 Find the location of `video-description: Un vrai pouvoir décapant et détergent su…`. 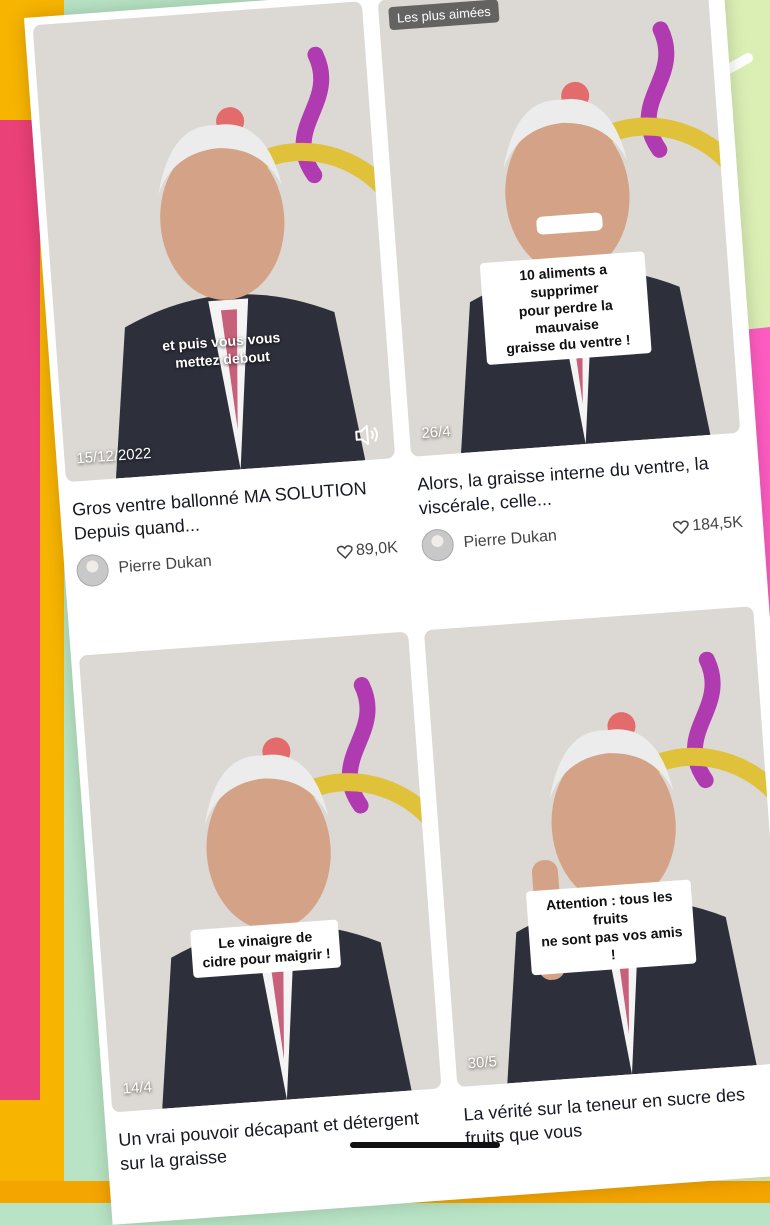

video-description: Un vrai pouvoir décapant et détergent su… is located at coordinates (280, 1140).